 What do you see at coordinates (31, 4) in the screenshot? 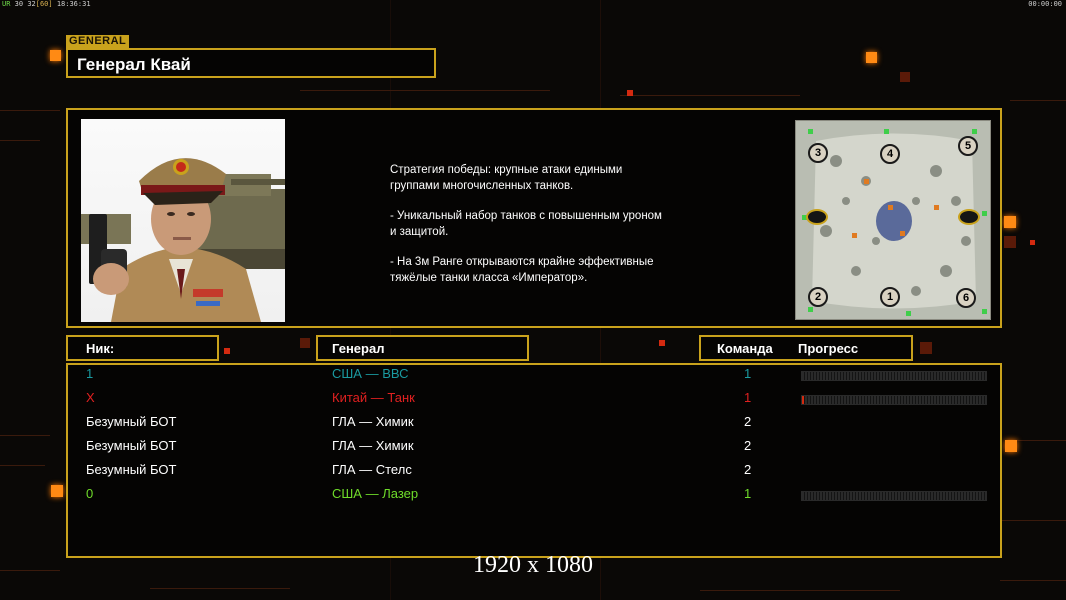
I see `fps-value-b: 32` at bounding box center [31, 4].